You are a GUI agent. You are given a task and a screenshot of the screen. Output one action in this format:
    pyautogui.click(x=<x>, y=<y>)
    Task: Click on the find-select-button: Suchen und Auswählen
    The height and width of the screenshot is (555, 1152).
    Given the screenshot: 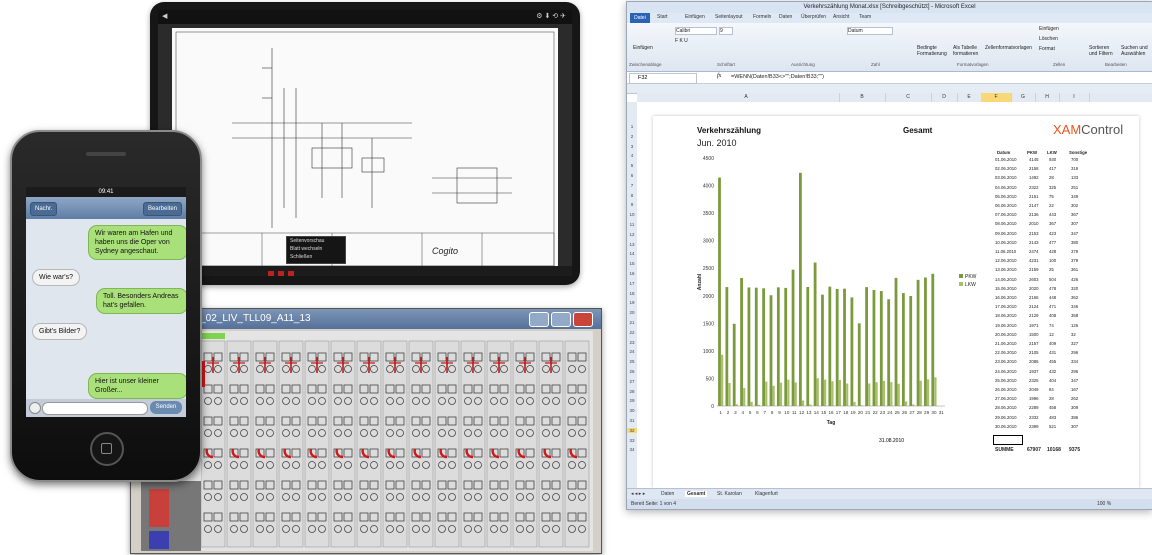 What is the action you would take?
    pyautogui.click(x=1136, y=51)
    